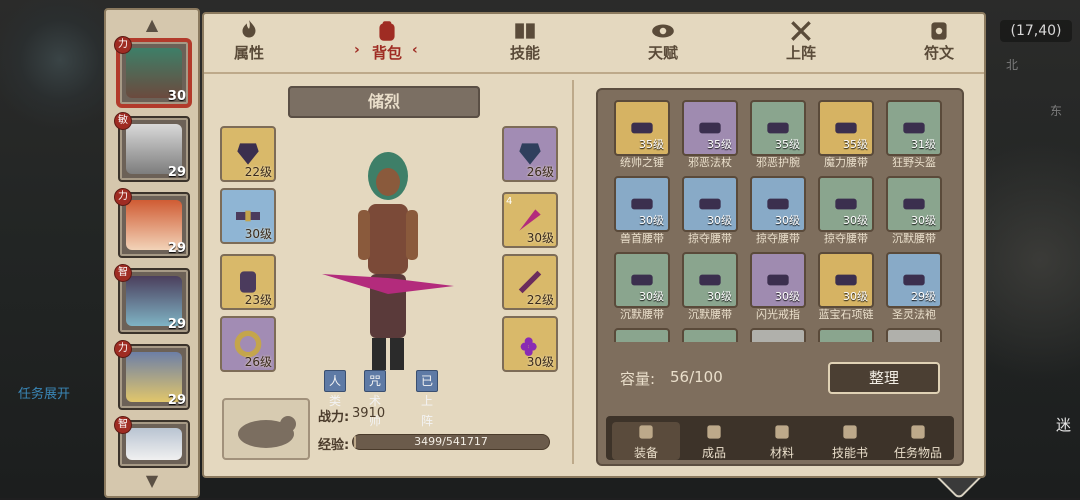  What do you see at coordinates (525, 44) in the screenshot?
I see `tab-skills: 技能` at bounding box center [525, 44].